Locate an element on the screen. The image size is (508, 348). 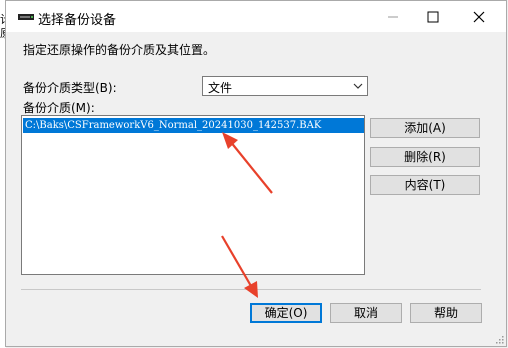
dialog-title: 选择备份设备 is located at coordinates (77, 20).